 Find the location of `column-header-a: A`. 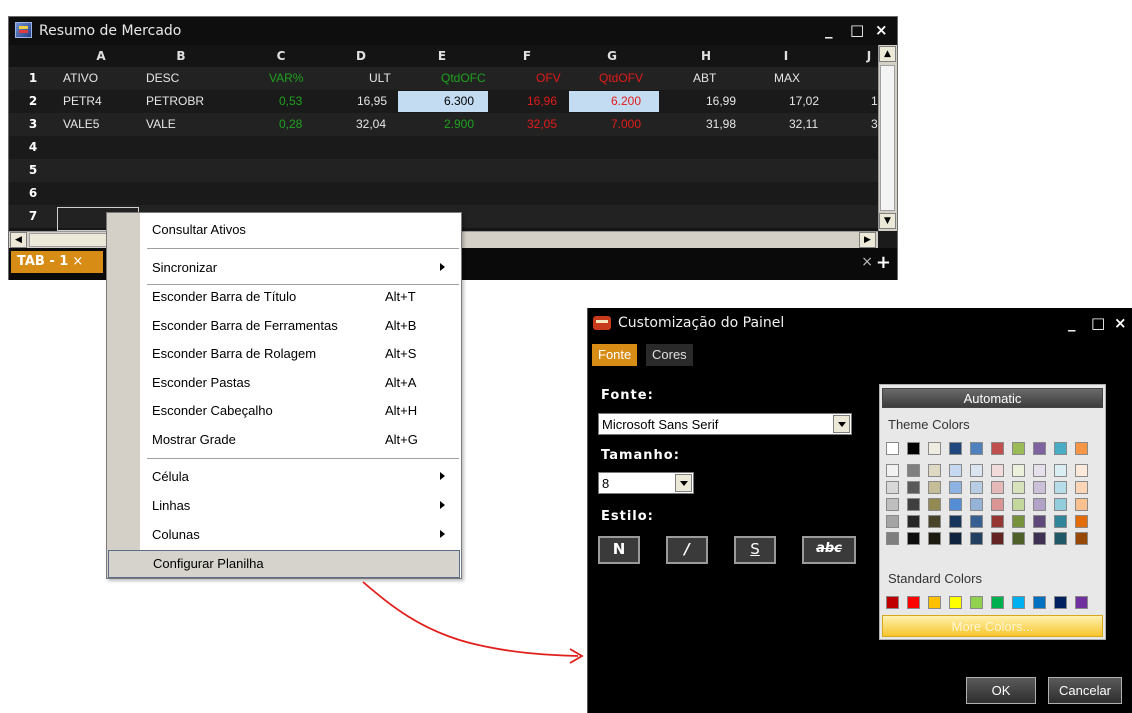

column-header-a: A is located at coordinates (101, 56).